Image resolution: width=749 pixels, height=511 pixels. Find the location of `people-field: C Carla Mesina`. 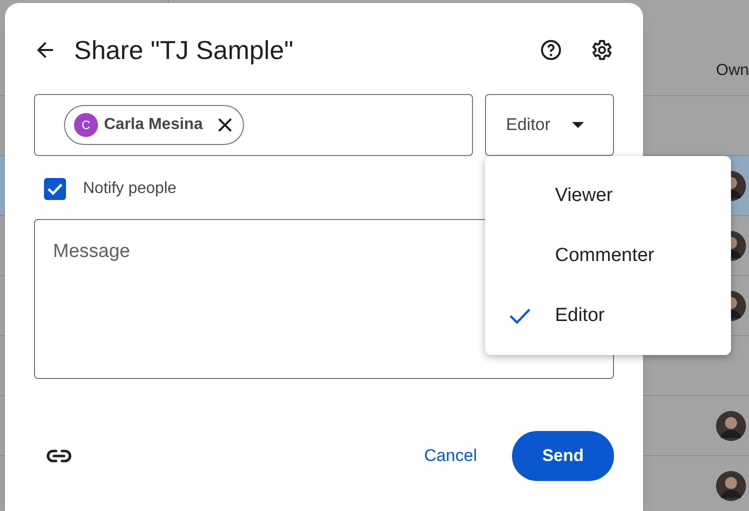

people-field: C Carla Mesina is located at coordinates (253, 125).